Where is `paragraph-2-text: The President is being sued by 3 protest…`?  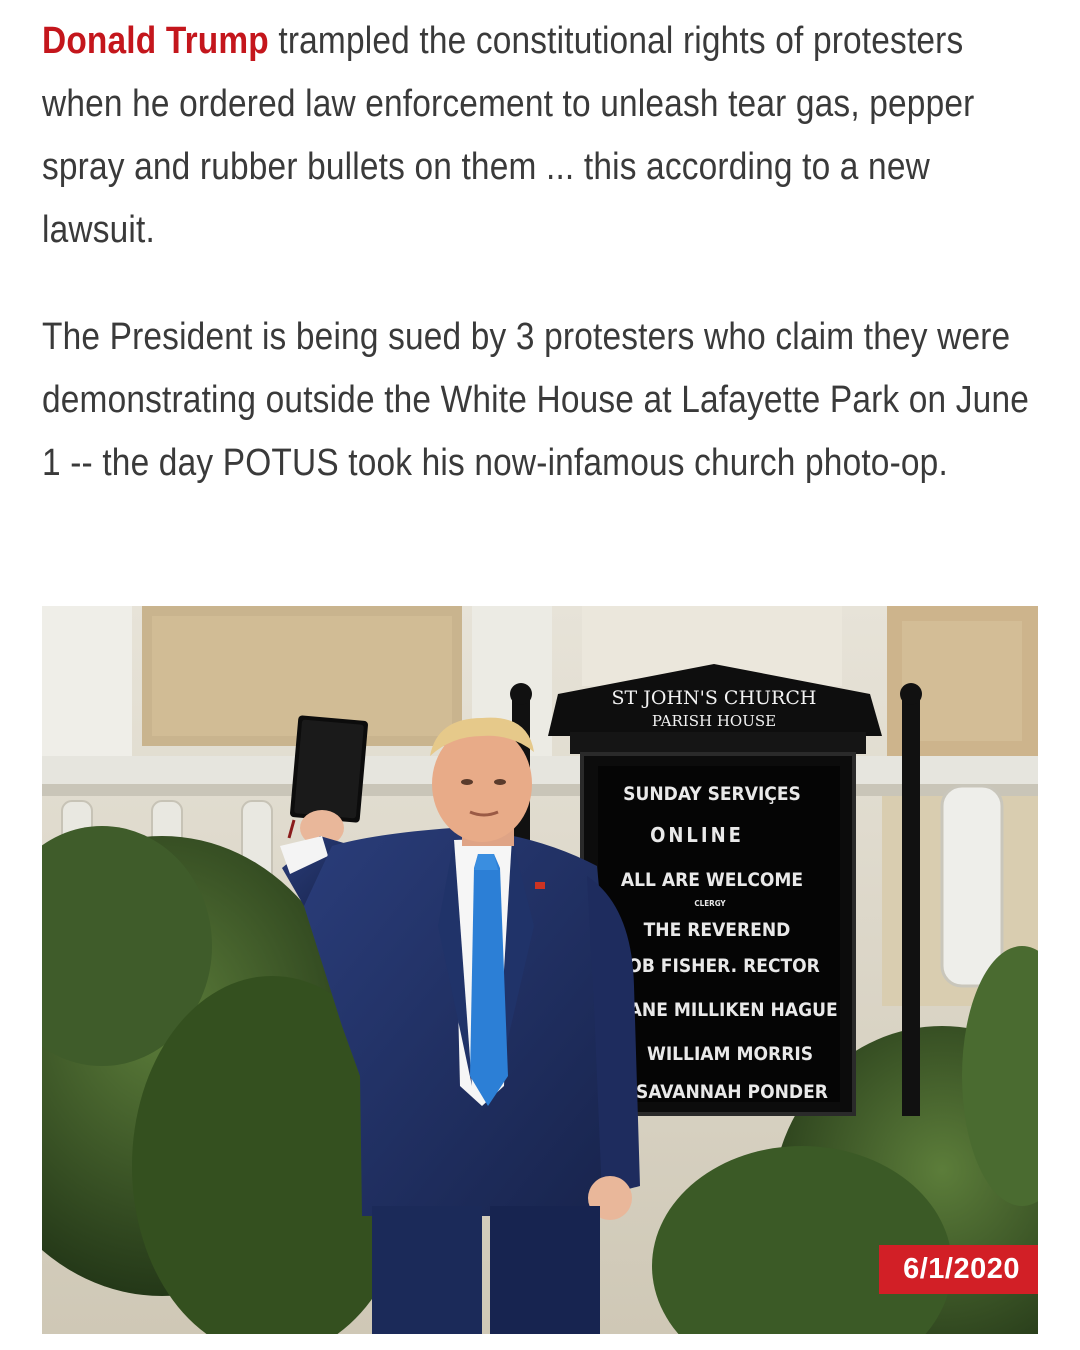 paragraph-2-text: The President is being sued by 3 protest… is located at coordinates (536, 400).